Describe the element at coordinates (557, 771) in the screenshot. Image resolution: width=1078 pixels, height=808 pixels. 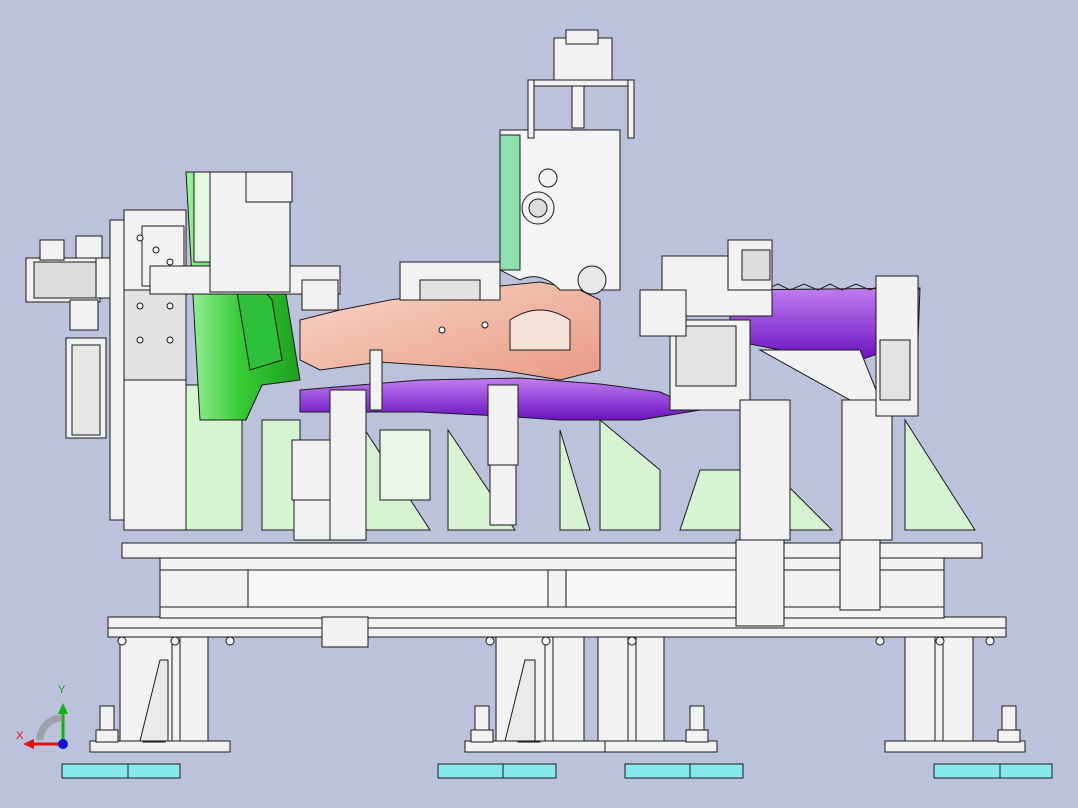
I see `leveling-pads` at that location.